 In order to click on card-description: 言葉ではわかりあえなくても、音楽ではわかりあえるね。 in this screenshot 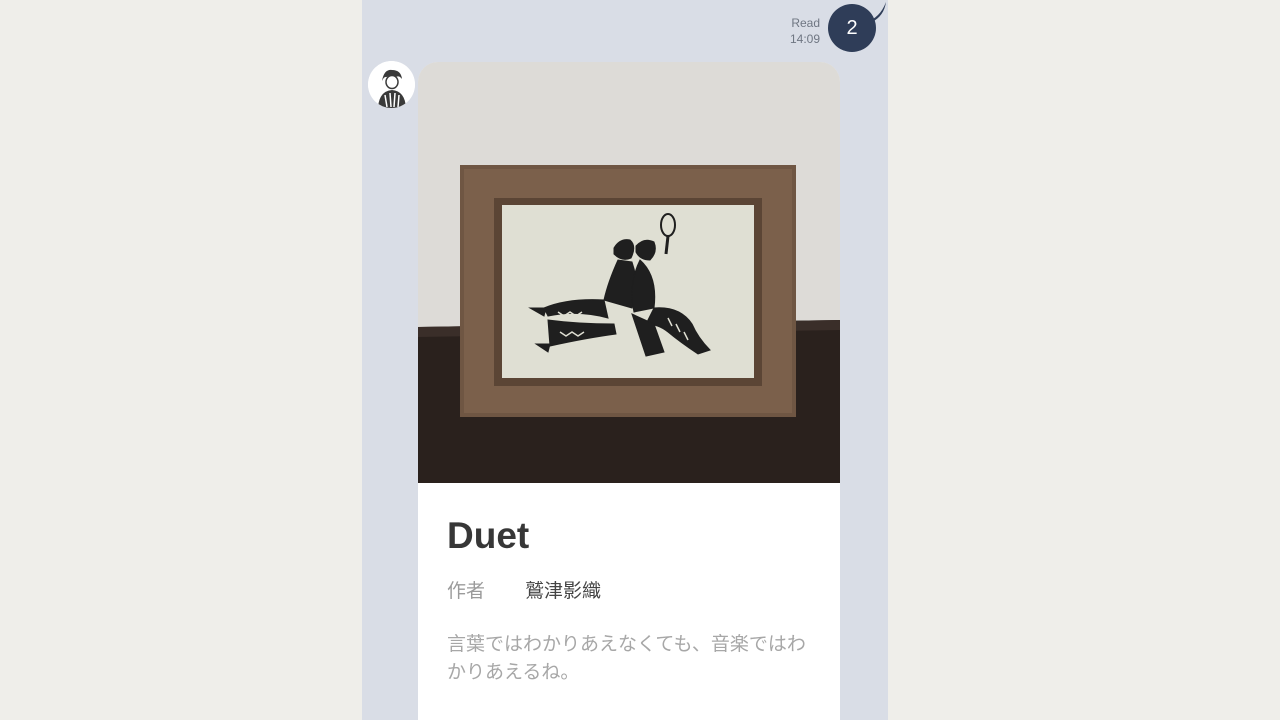, I will do `click(626, 658)`.